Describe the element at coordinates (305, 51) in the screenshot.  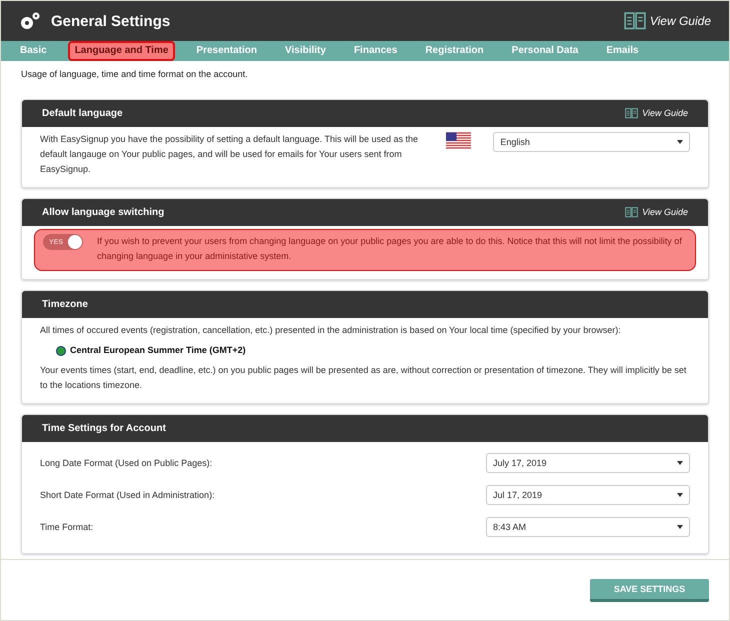
I see `tab: Visibility` at that location.